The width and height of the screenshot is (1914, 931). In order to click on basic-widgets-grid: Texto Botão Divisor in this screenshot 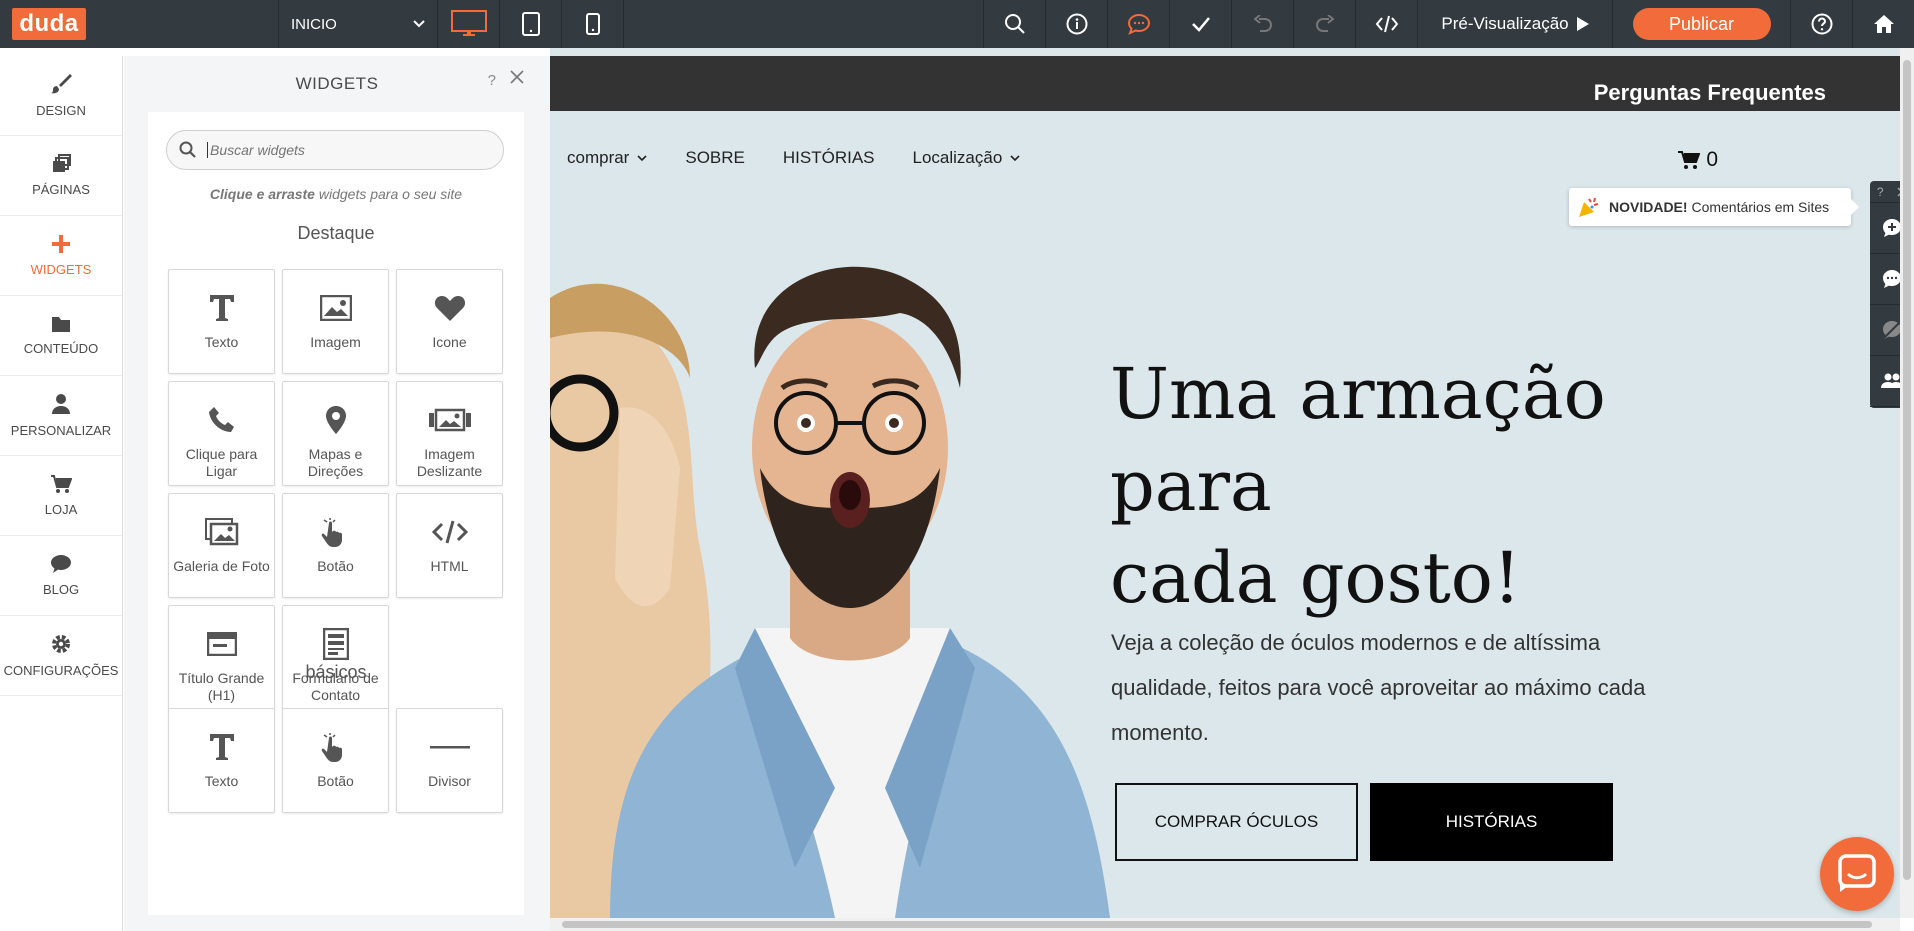, I will do `click(336, 760)`.